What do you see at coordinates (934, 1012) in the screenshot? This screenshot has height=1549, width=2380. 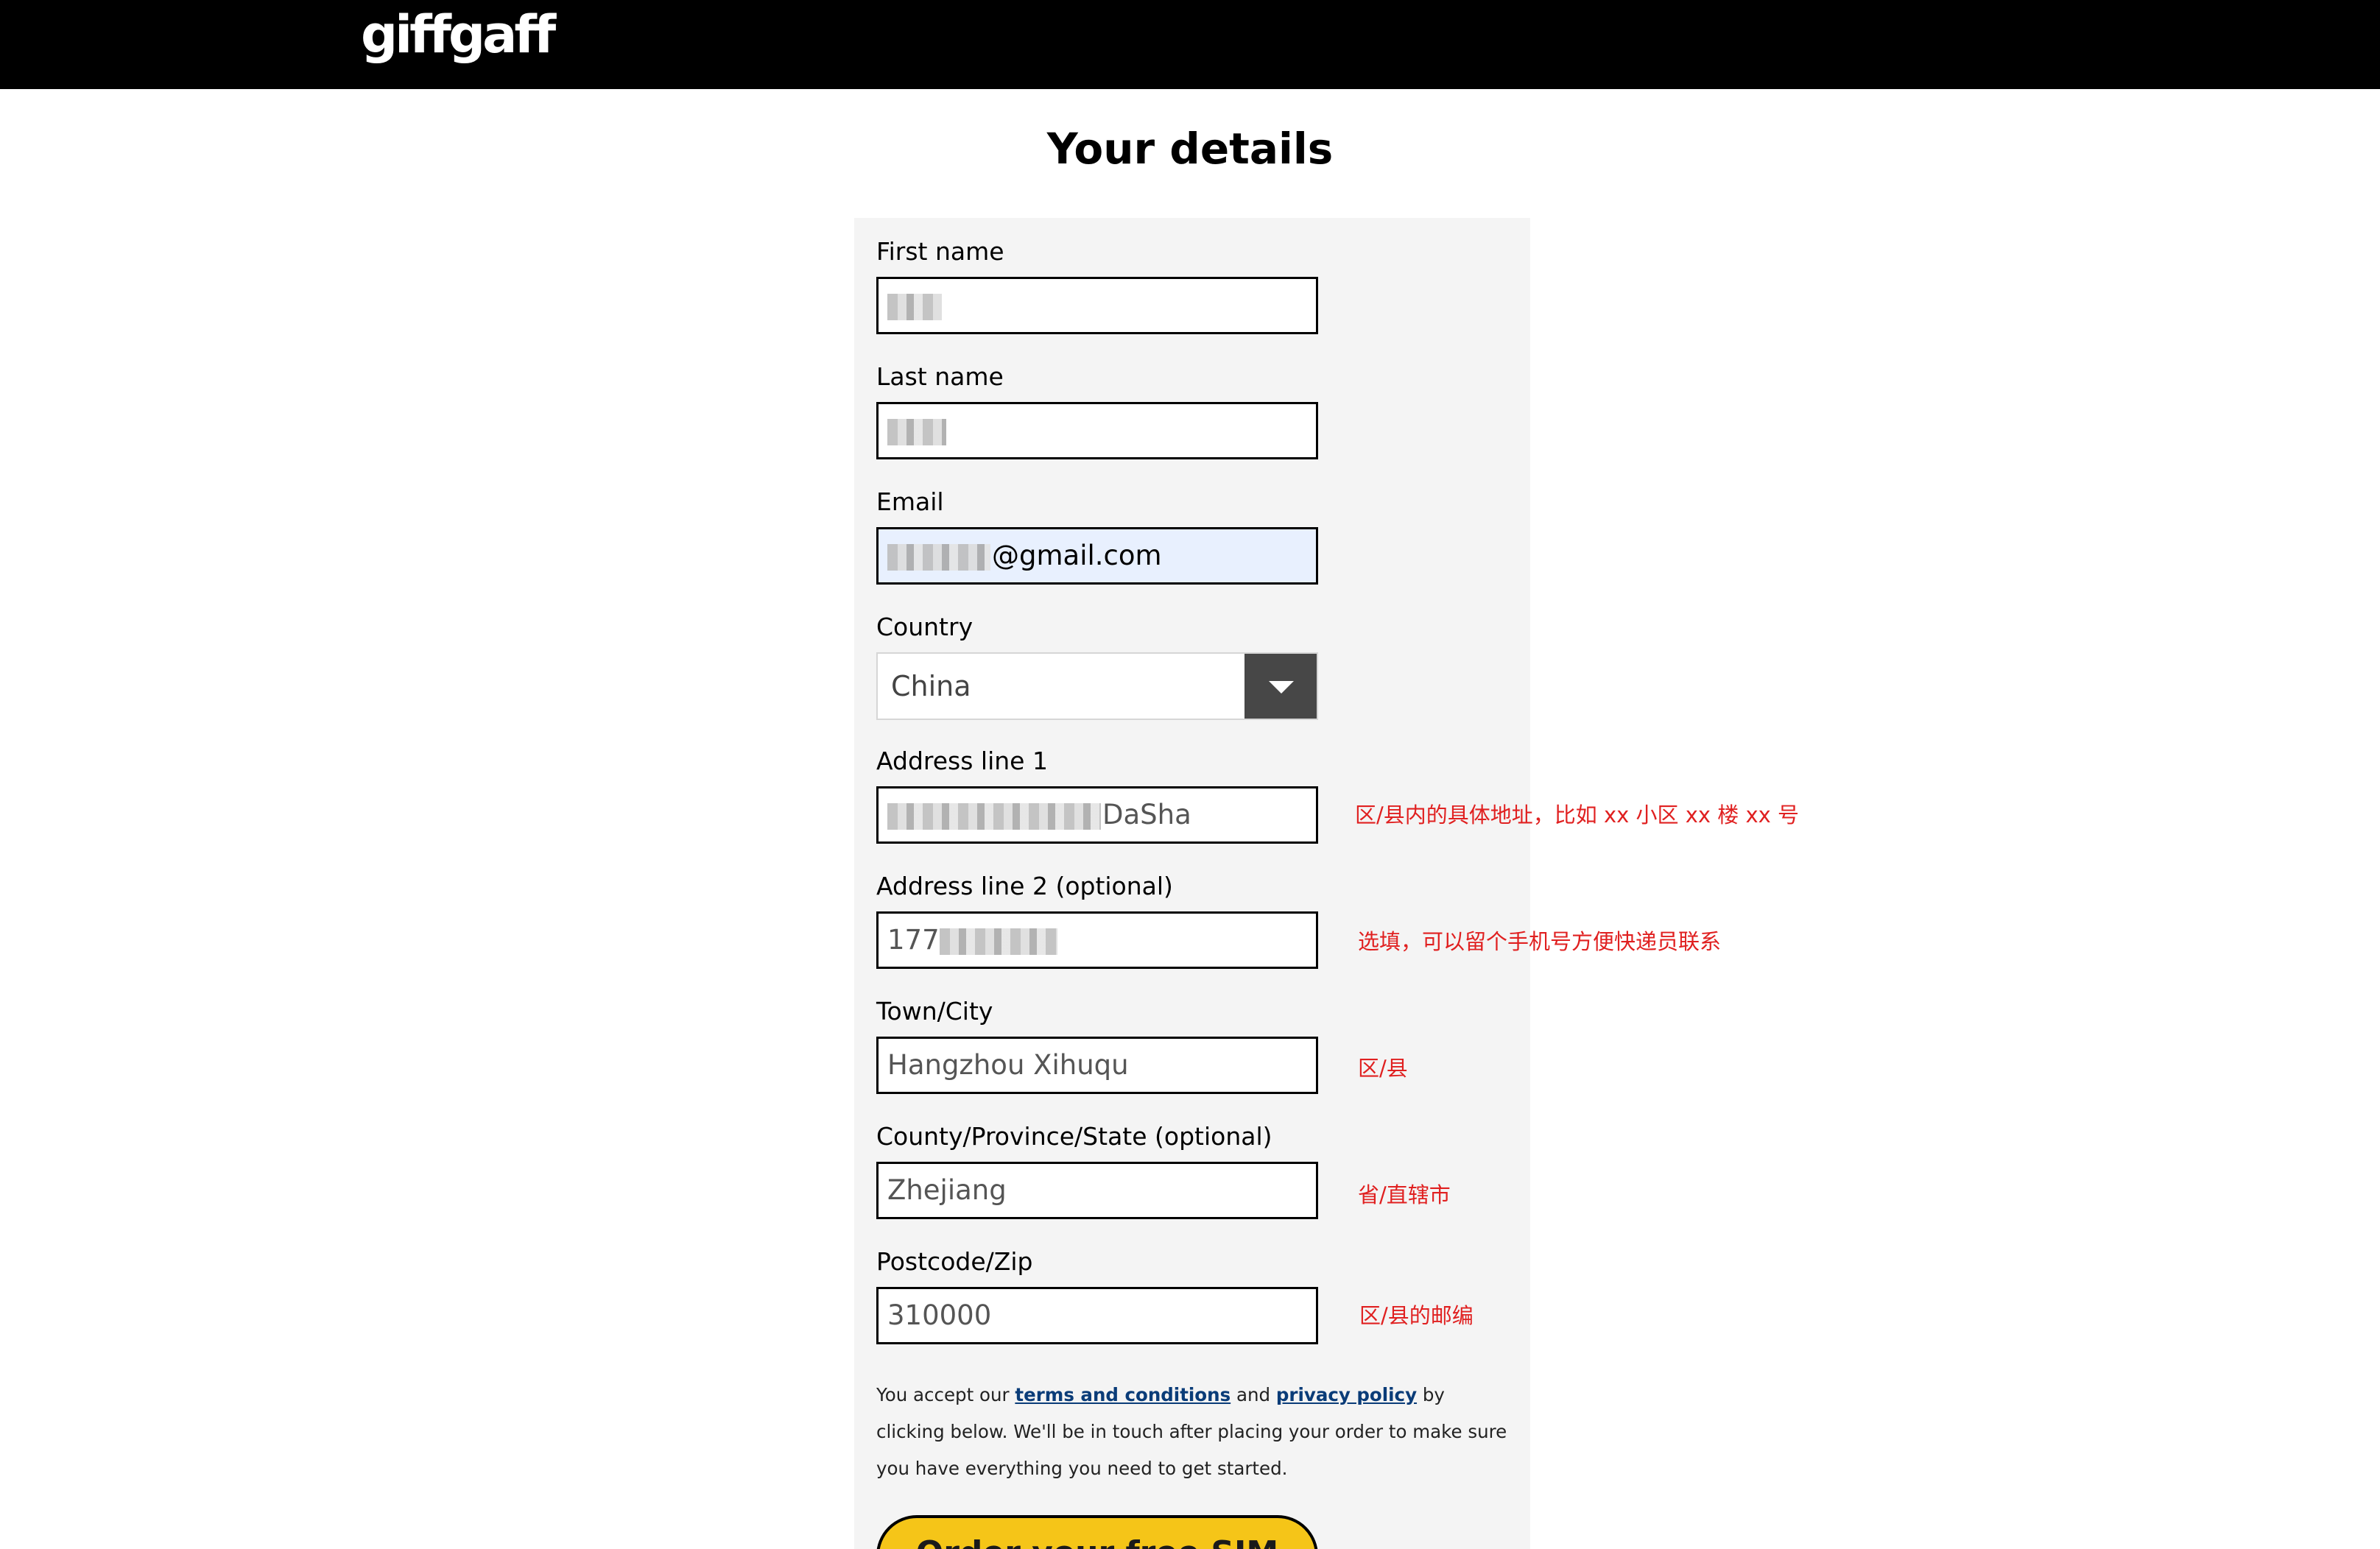 I see `town-city-label: Town/City` at bounding box center [934, 1012].